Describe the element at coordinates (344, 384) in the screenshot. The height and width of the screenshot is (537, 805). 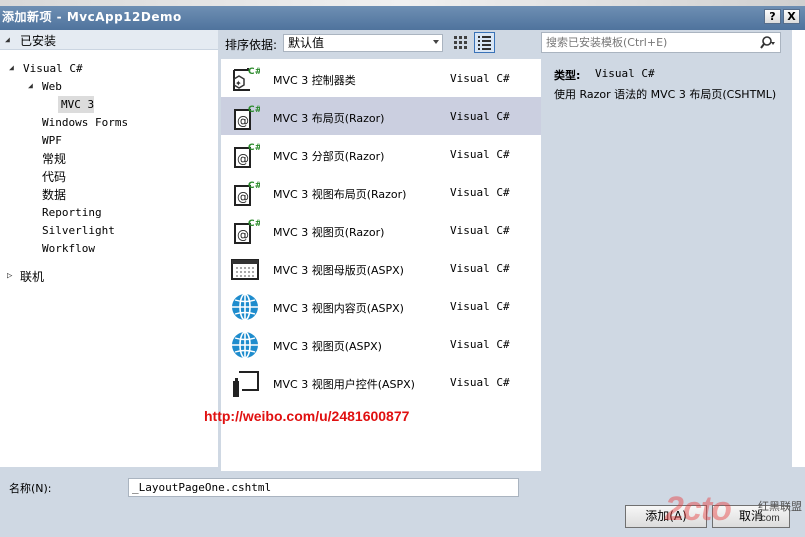
I see `template-name: MVC 3 视图用户控件(ASPX)` at that location.